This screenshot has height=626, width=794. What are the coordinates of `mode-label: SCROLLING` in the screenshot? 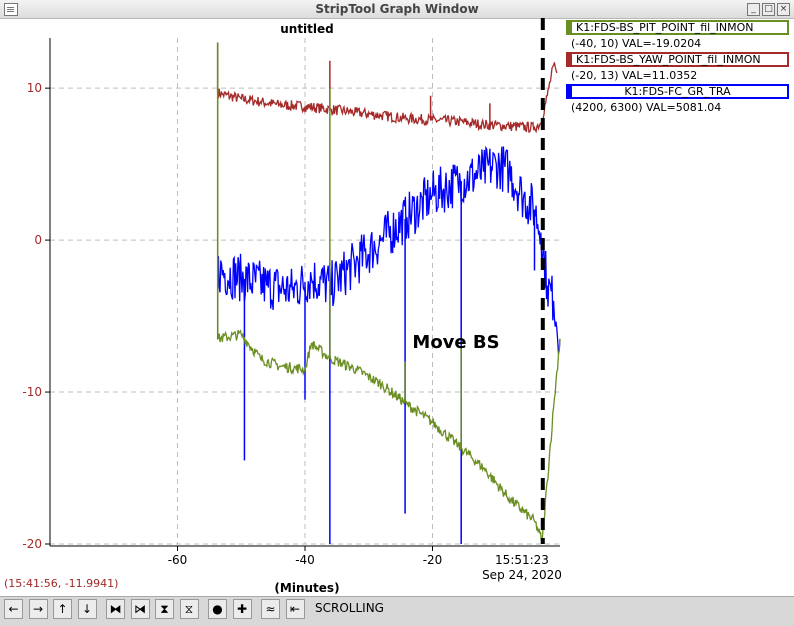 It's located at (349, 608).